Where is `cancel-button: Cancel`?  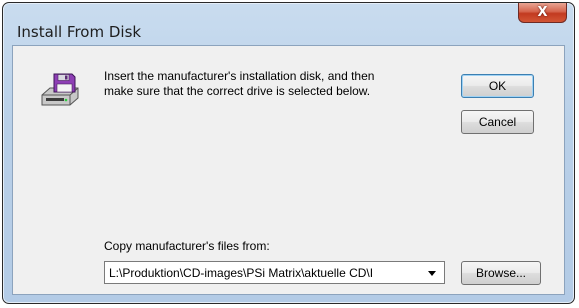
cancel-button: Cancel is located at coordinates (497, 122).